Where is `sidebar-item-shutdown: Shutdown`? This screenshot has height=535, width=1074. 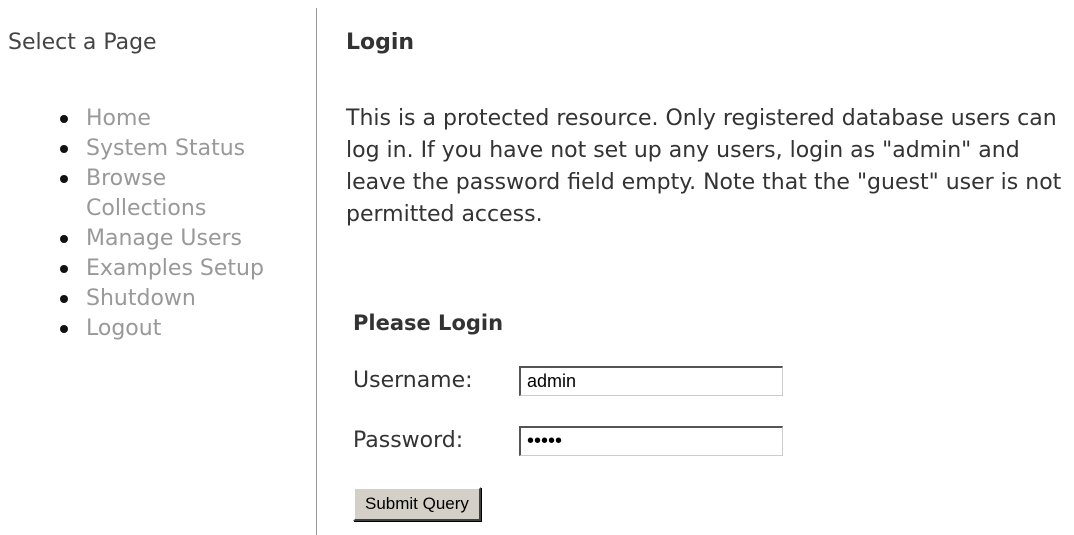 sidebar-item-shutdown: Shutdown is located at coordinates (185, 299).